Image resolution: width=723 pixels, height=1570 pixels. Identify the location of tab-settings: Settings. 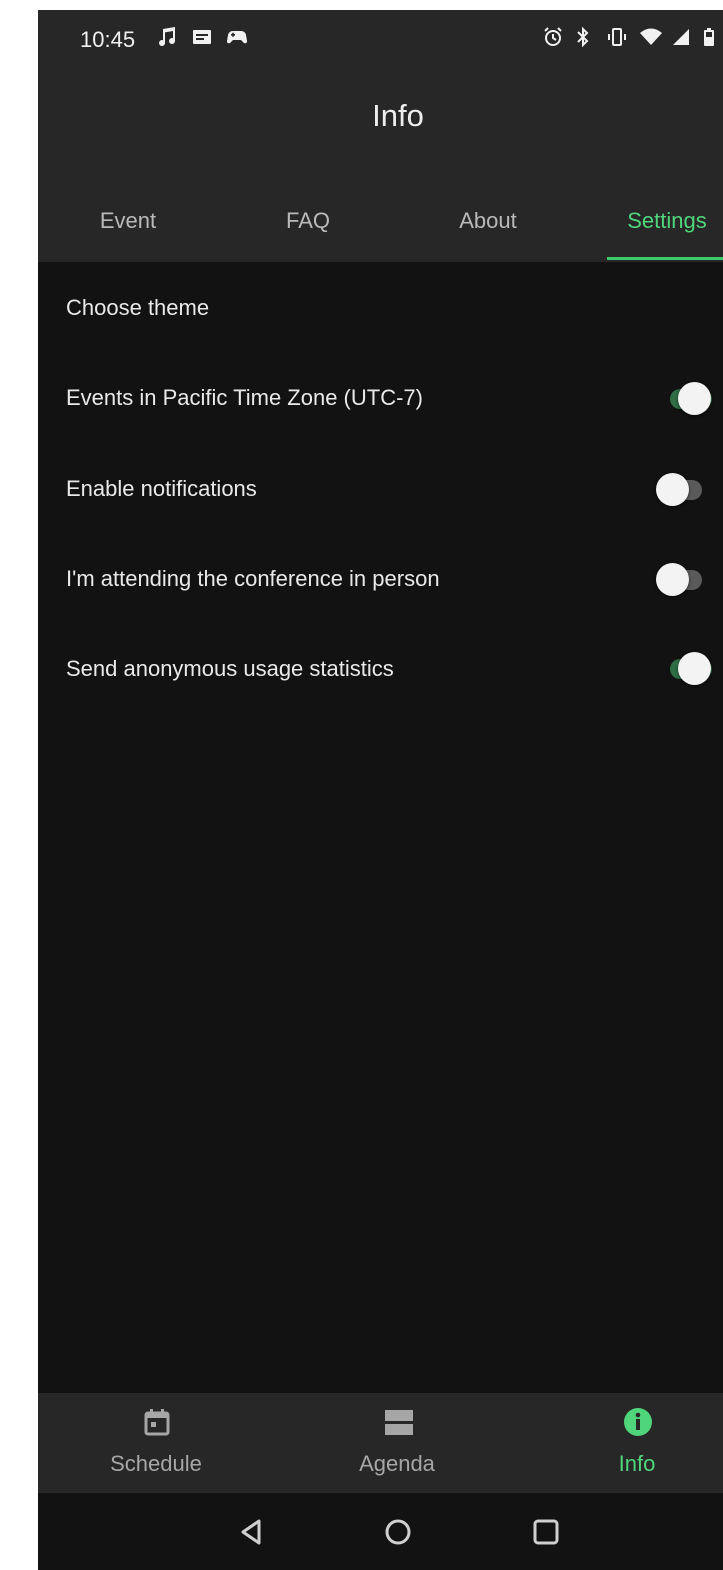
(665, 221).